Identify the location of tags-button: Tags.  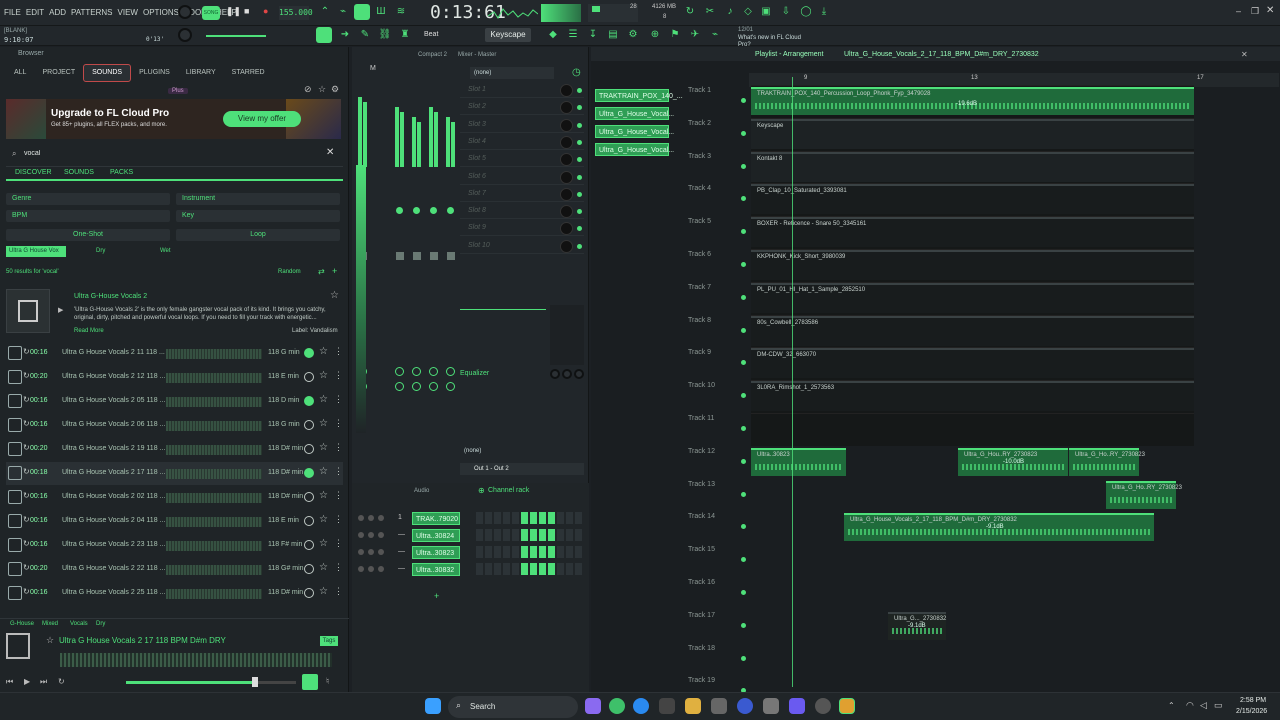
(329, 641).